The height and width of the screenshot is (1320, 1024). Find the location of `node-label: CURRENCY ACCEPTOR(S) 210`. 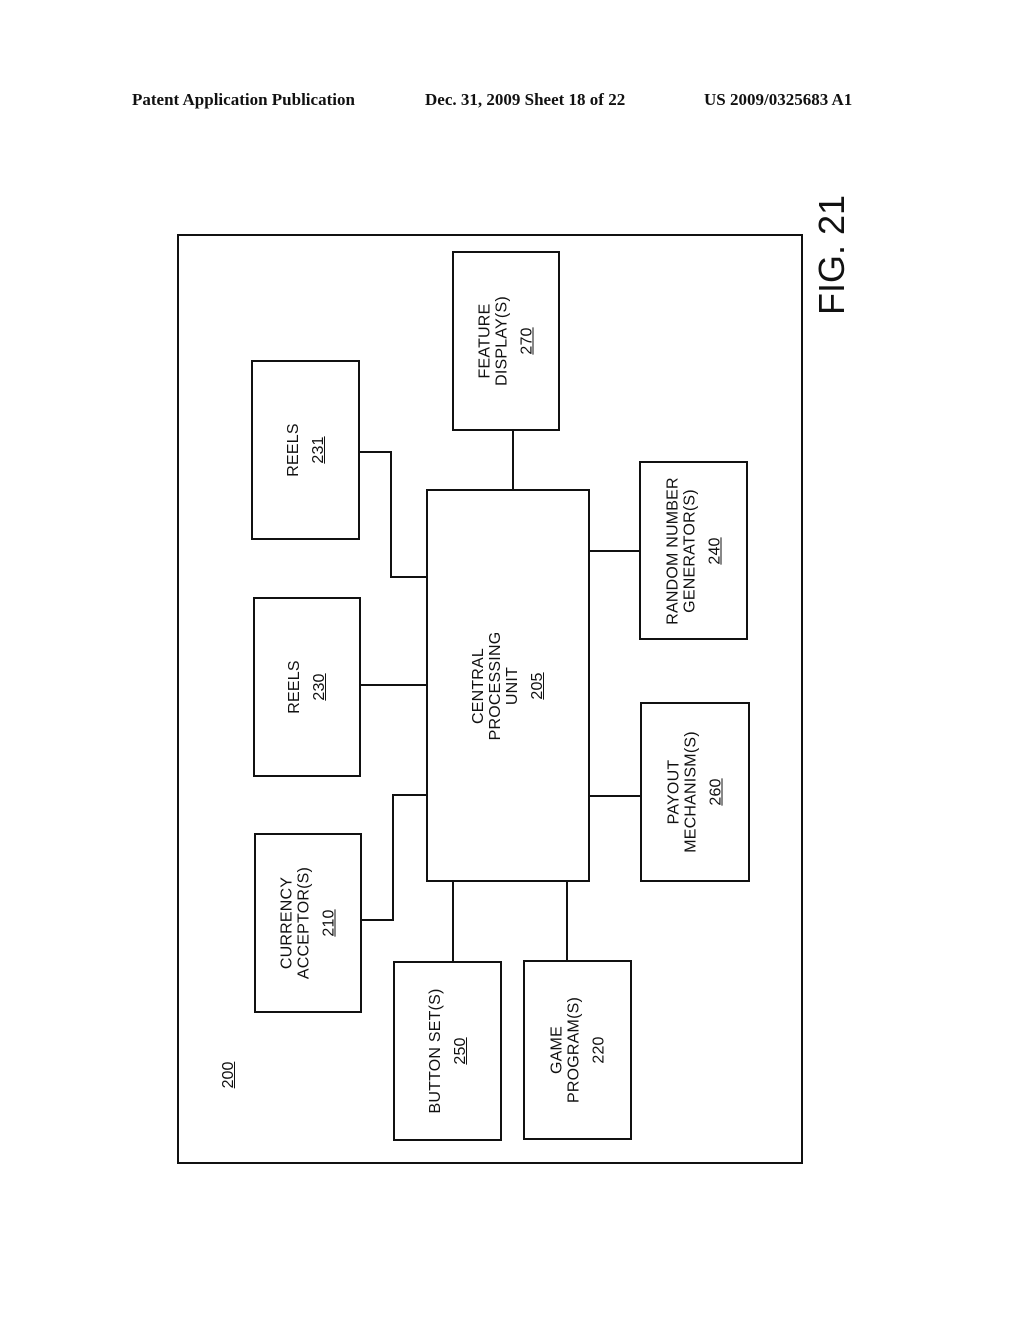

node-label: CURRENCY ACCEPTOR(S) 210 is located at coordinates (308, 923).